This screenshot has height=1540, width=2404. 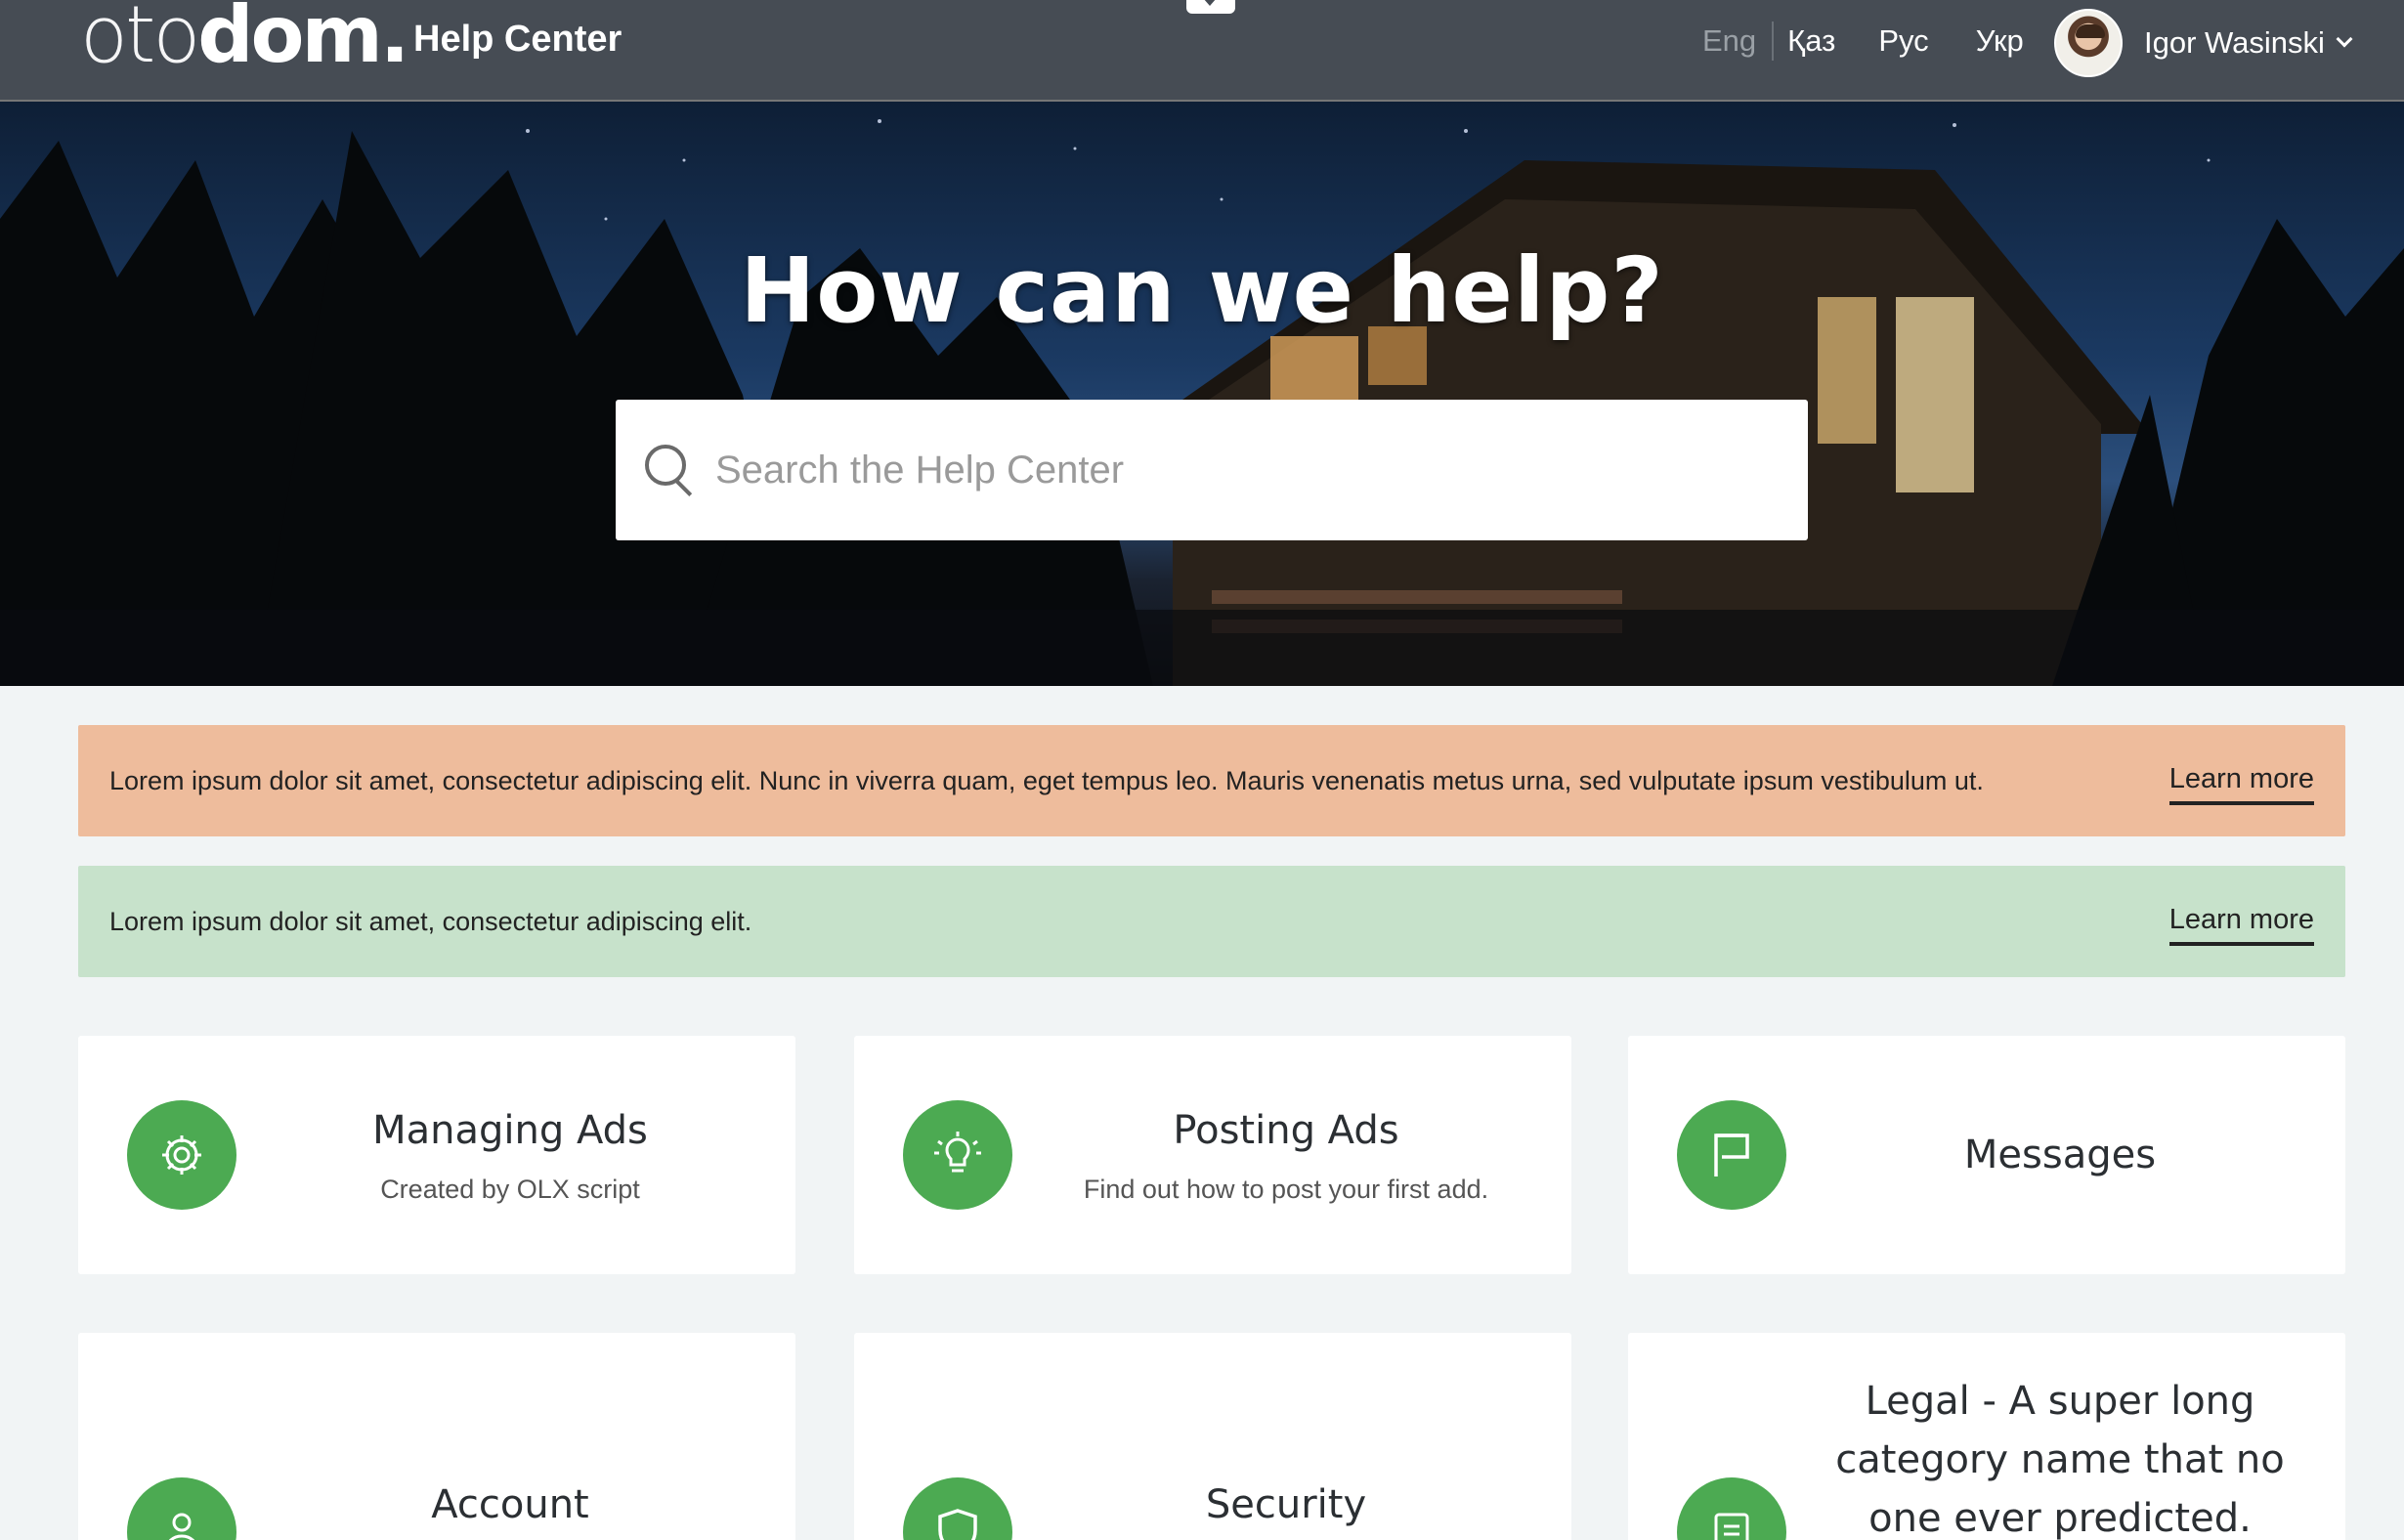 What do you see at coordinates (2344, 39) in the screenshot?
I see `chevron-down-icon` at bounding box center [2344, 39].